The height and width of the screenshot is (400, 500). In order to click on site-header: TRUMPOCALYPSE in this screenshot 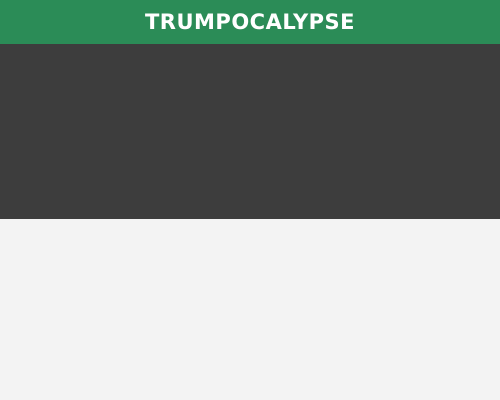, I will do `click(250, 22)`.